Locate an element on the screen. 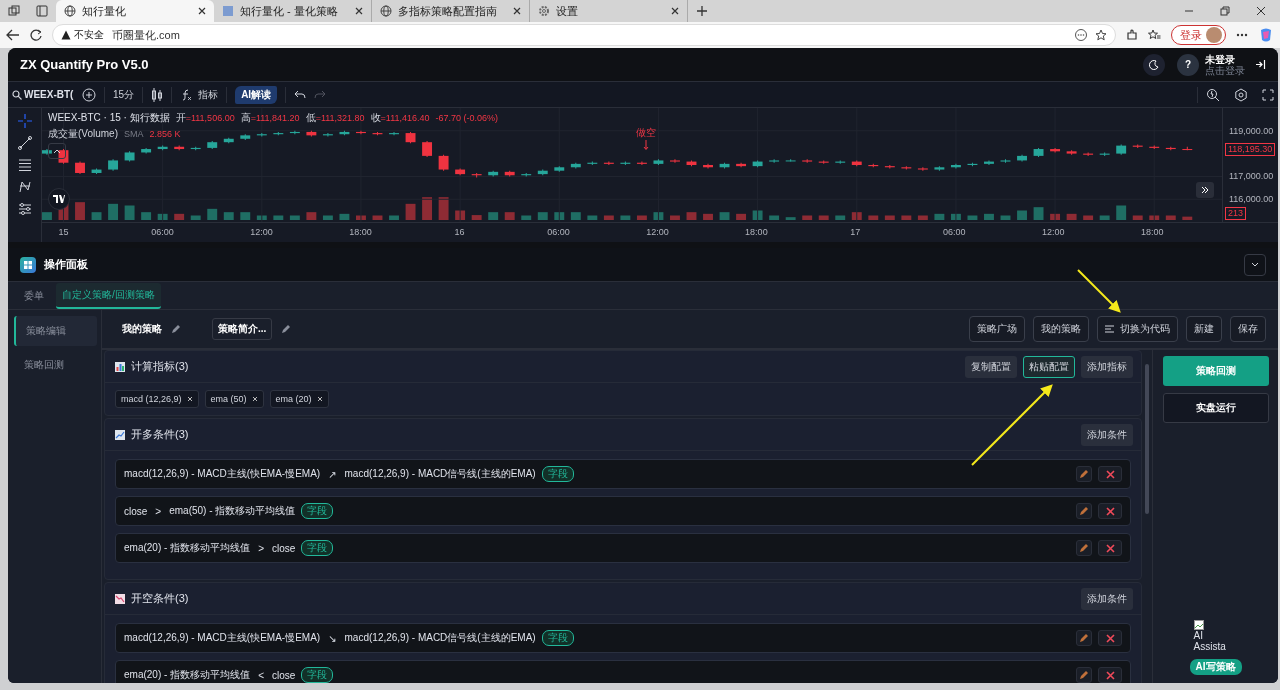 Image resolution: width=1280 pixels, height=690 pixels. undo-icon is located at coordinates (300, 94).